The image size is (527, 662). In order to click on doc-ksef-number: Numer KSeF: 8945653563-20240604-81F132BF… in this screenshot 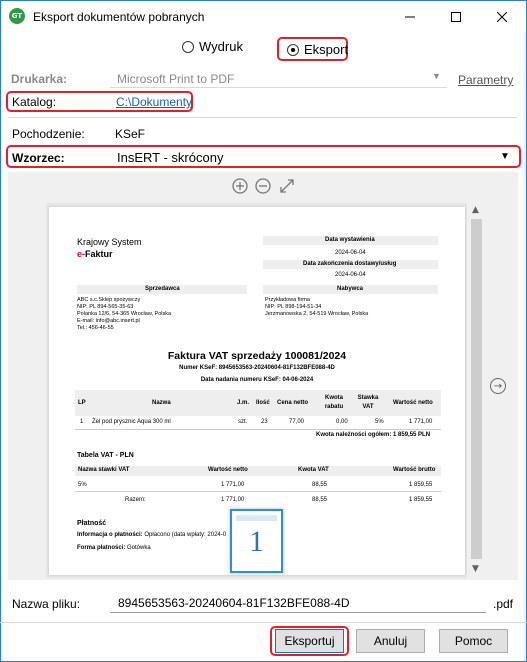, I will do `click(257, 368)`.